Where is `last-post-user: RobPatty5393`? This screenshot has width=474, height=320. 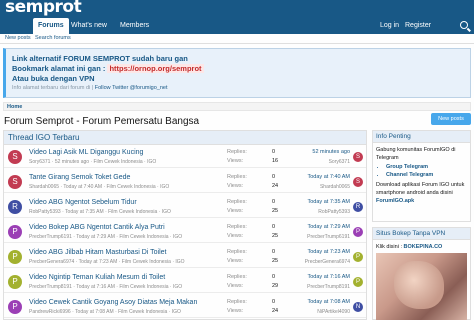
last-post-user: RobPatty5393 is located at coordinates (334, 212).